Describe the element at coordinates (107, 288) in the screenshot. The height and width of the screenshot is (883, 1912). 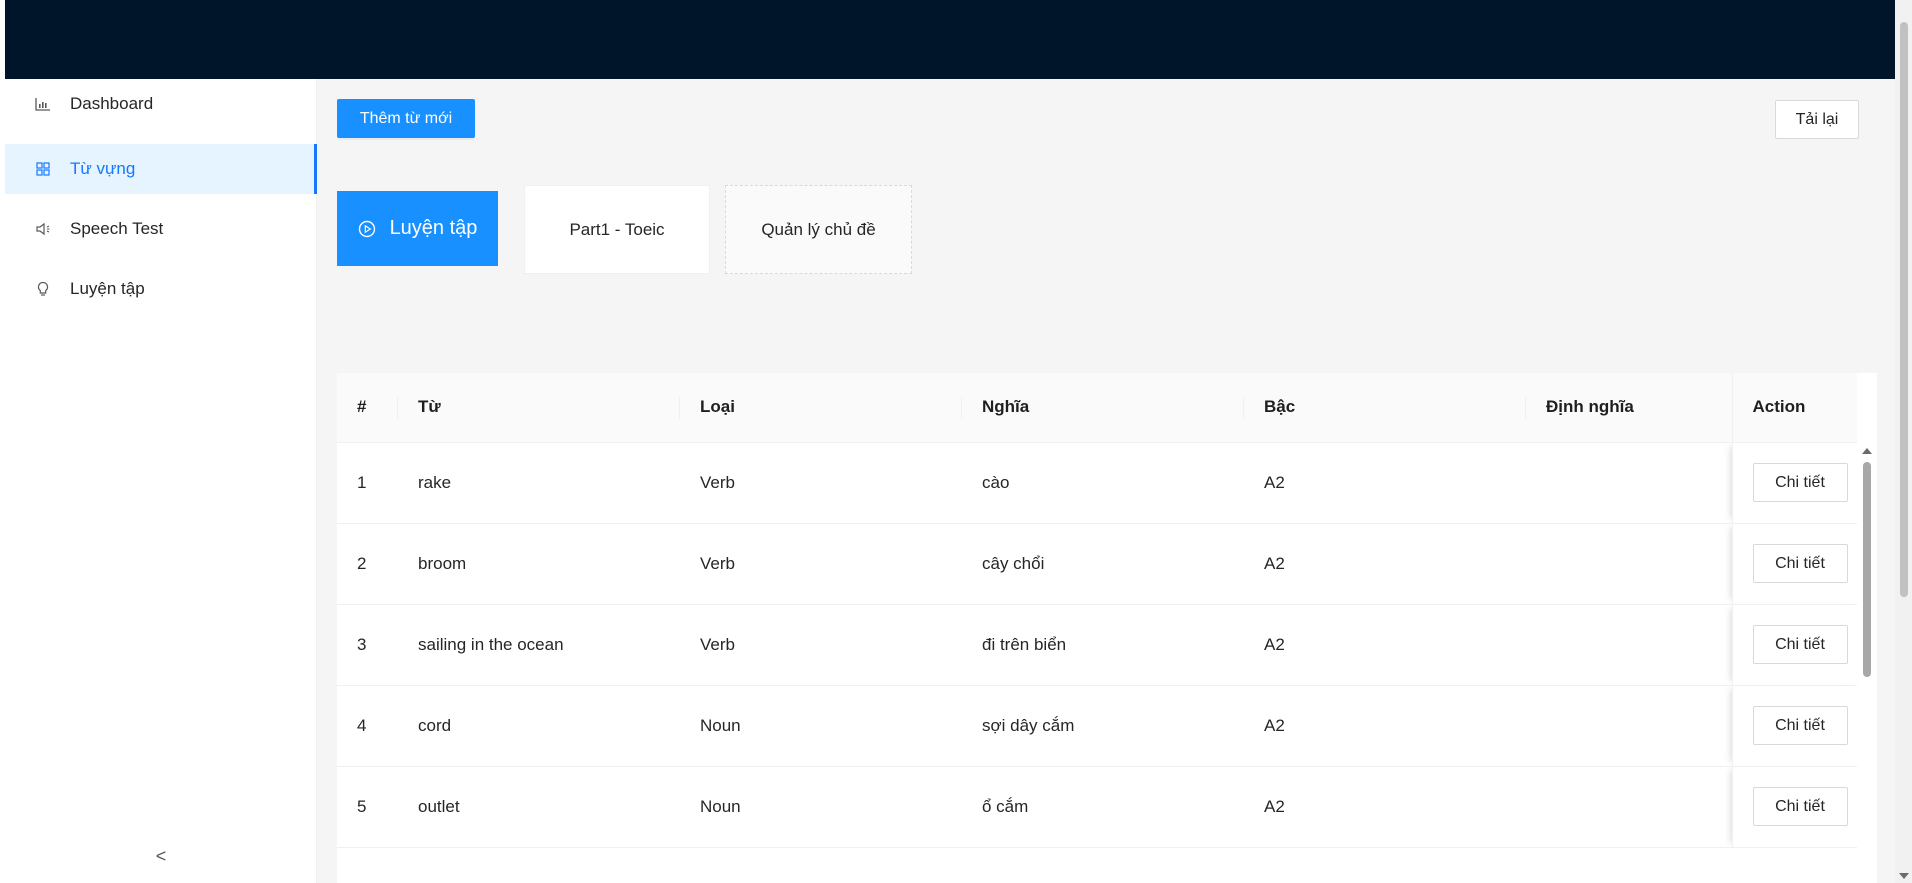
I see `sidebar-item-label: Luyện tập` at that location.